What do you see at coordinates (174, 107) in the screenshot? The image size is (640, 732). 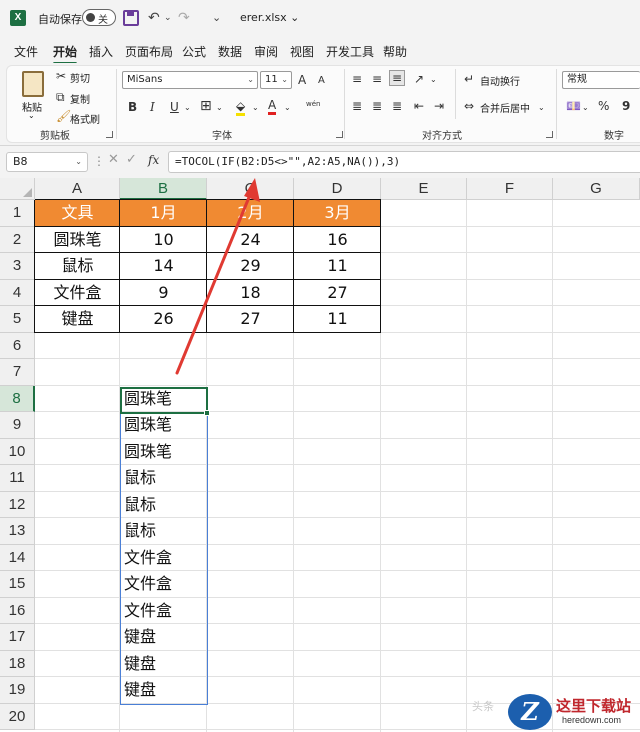 I see `underline-button: U` at bounding box center [174, 107].